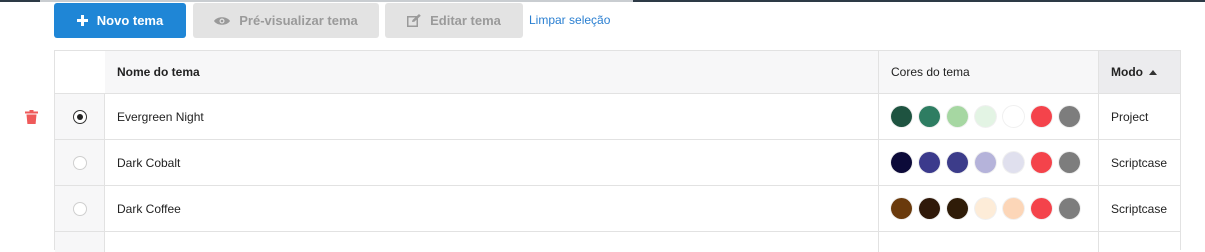 Image resolution: width=1205 pixels, height=252 pixels. I want to click on edit-theme-button: Editar tema, so click(454, 20).